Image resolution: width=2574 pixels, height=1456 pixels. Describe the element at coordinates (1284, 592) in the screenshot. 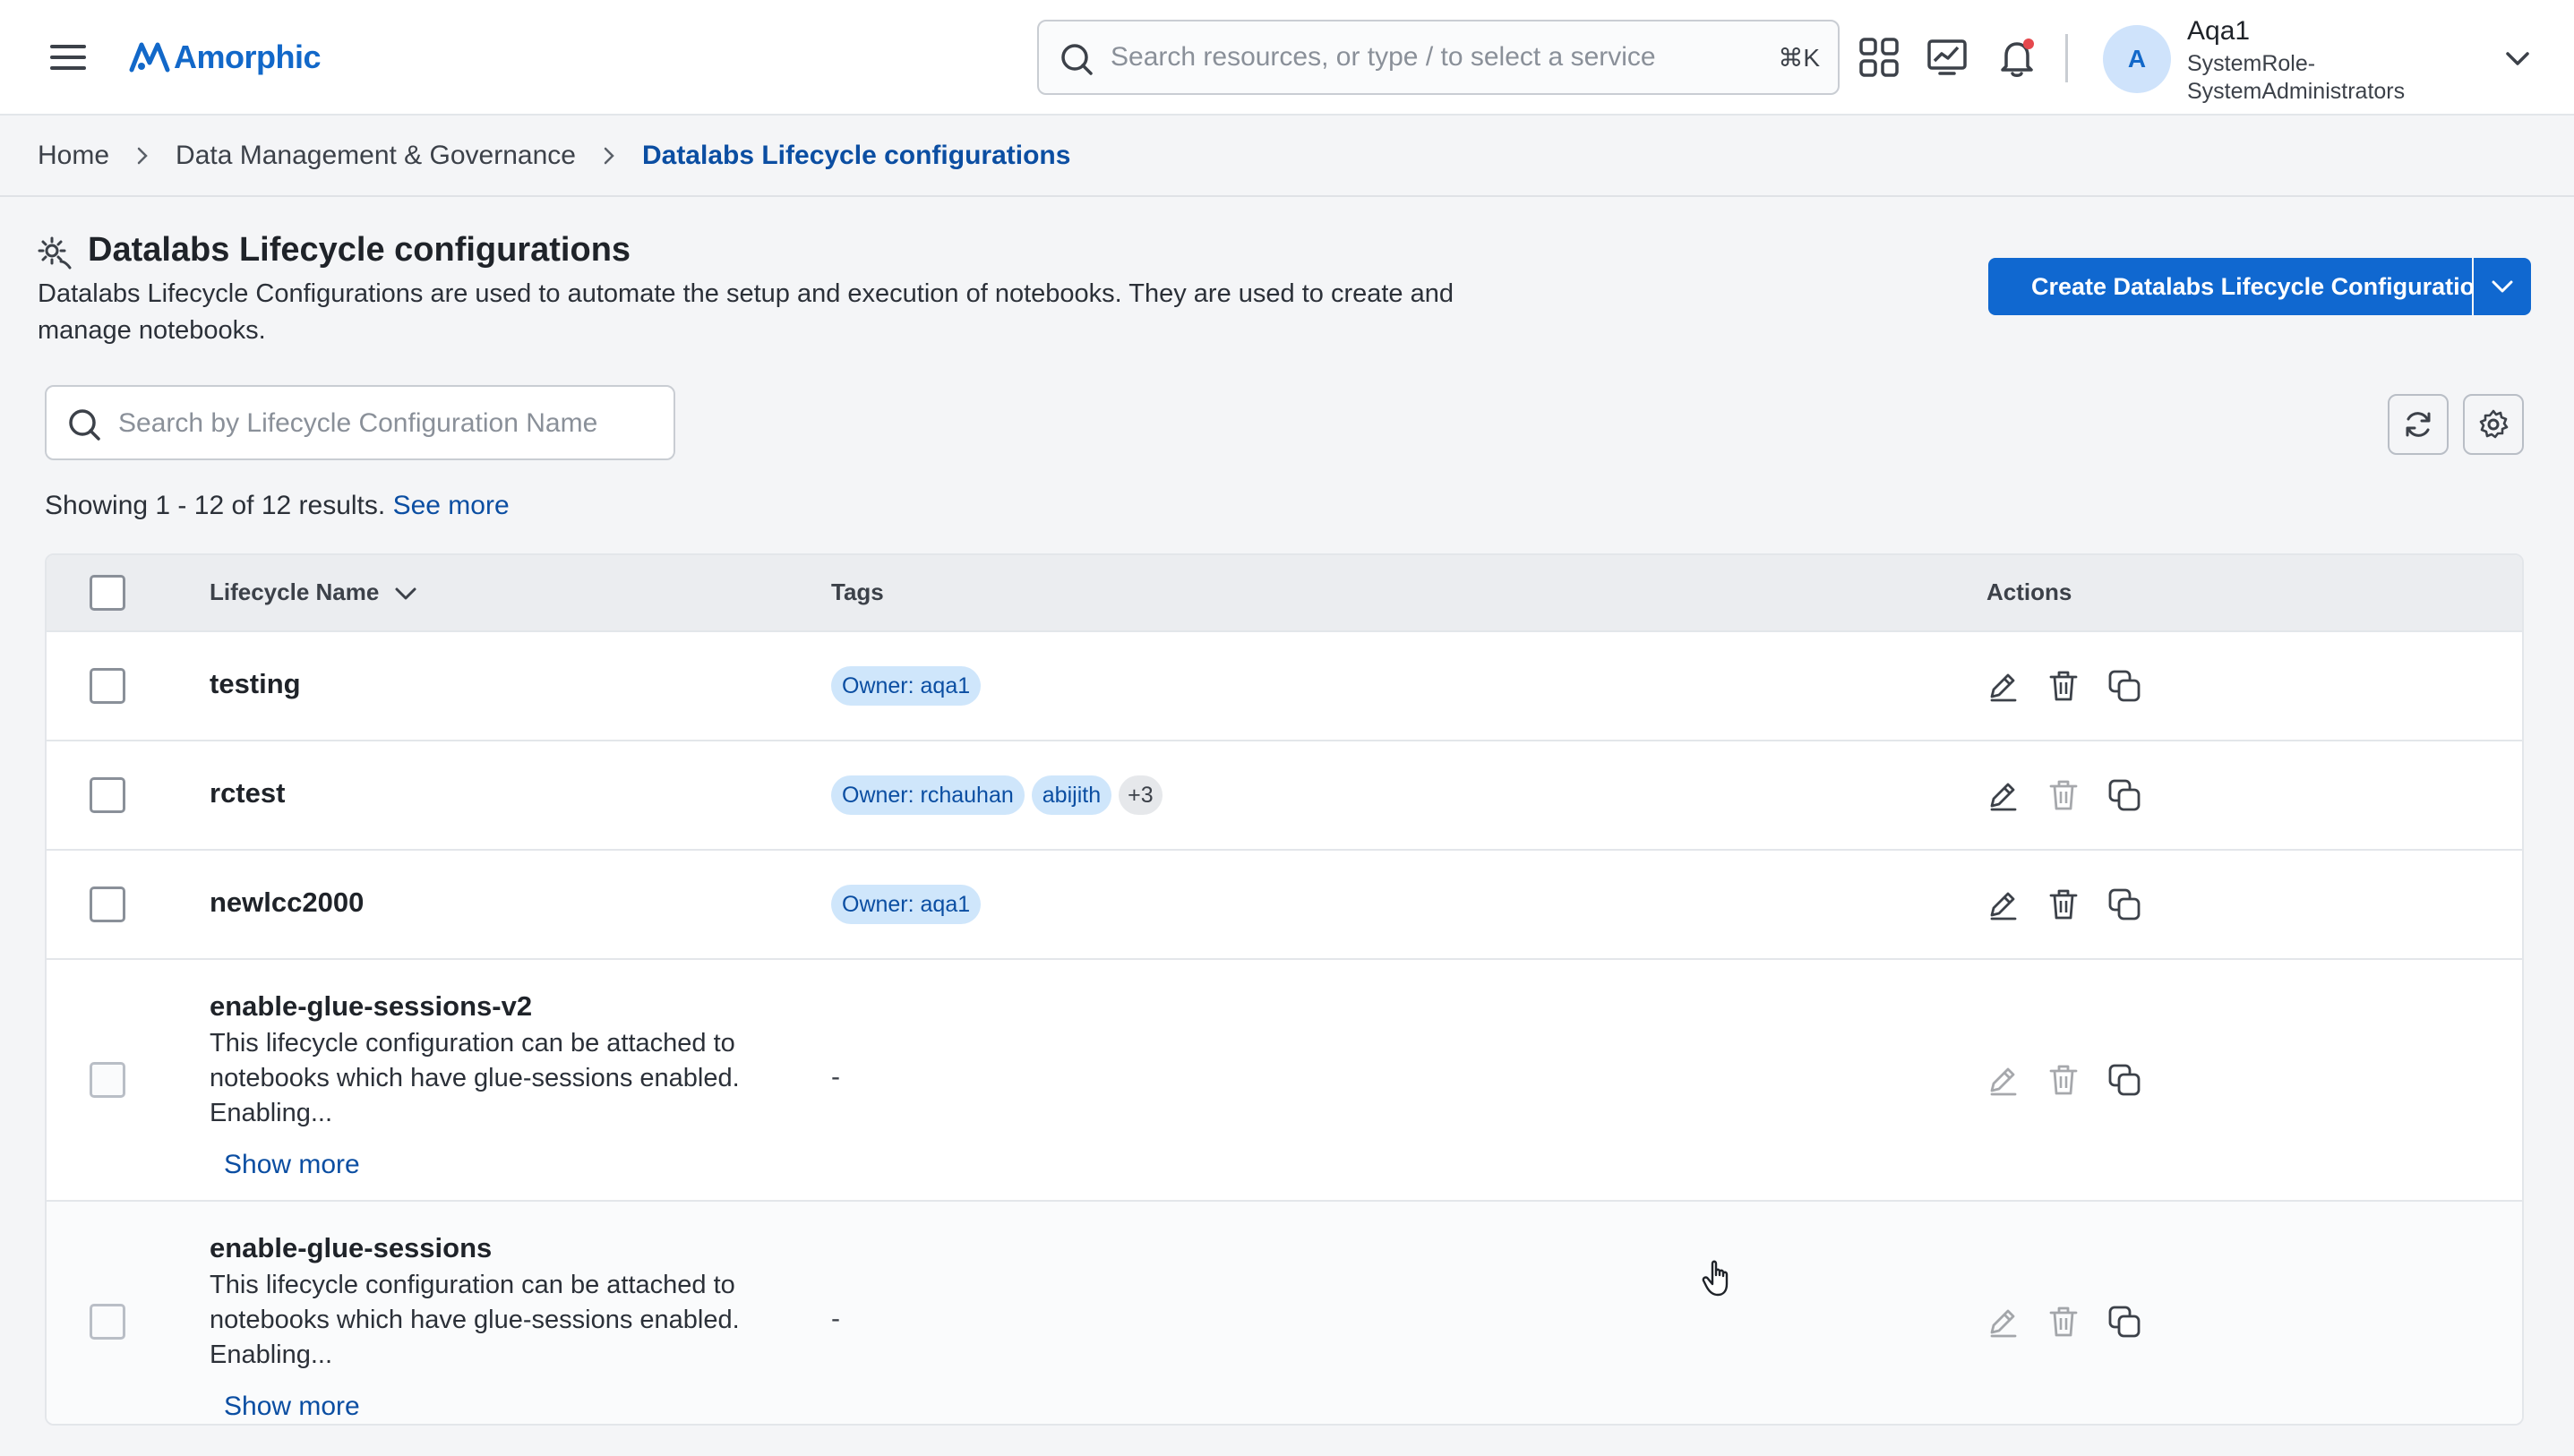

I see `table-header: Lifecycle Name Tags Actions` at that location.